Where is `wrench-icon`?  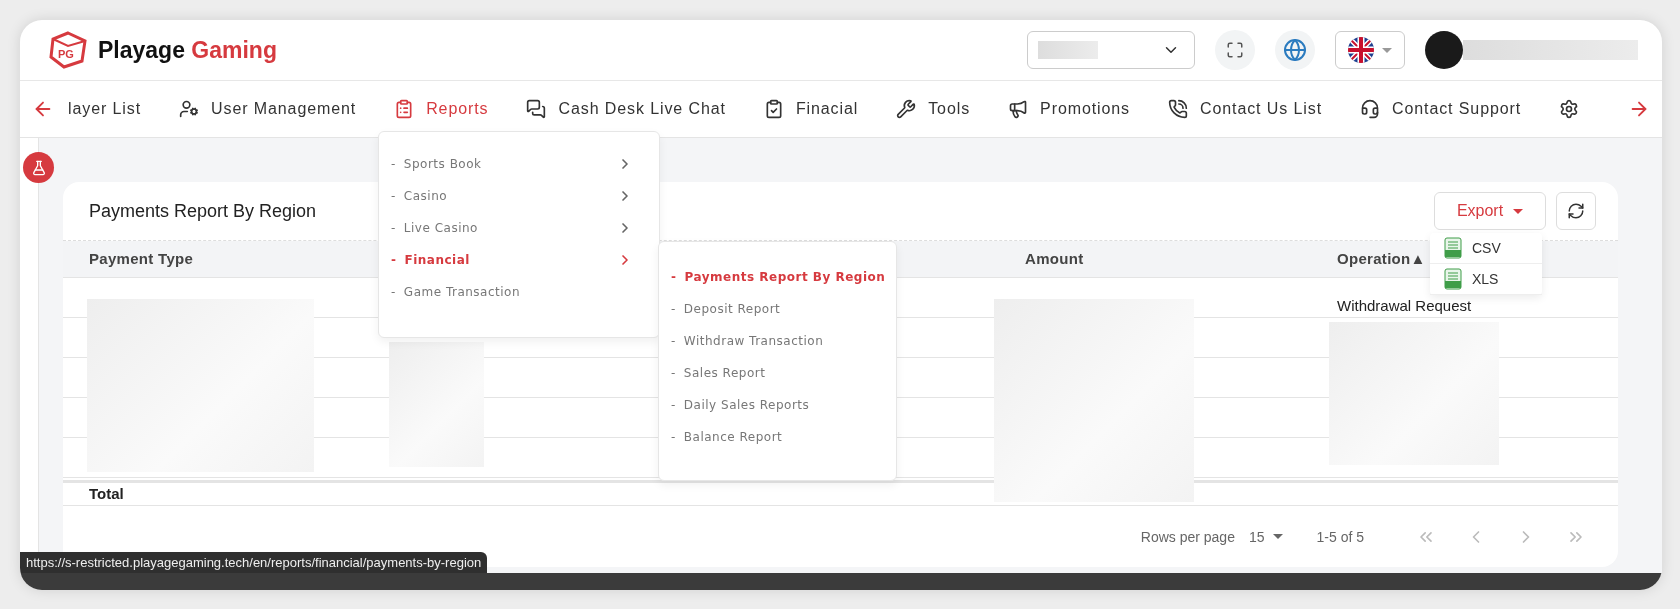
wrench-icon is located at coordinates (906, 109).